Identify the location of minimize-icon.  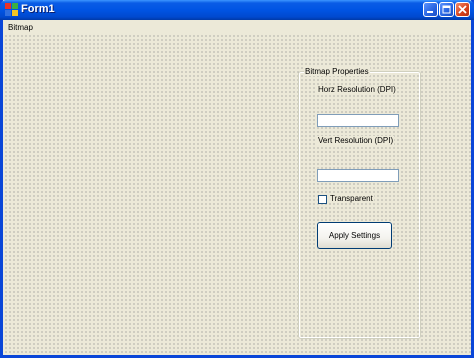
(430, 12).